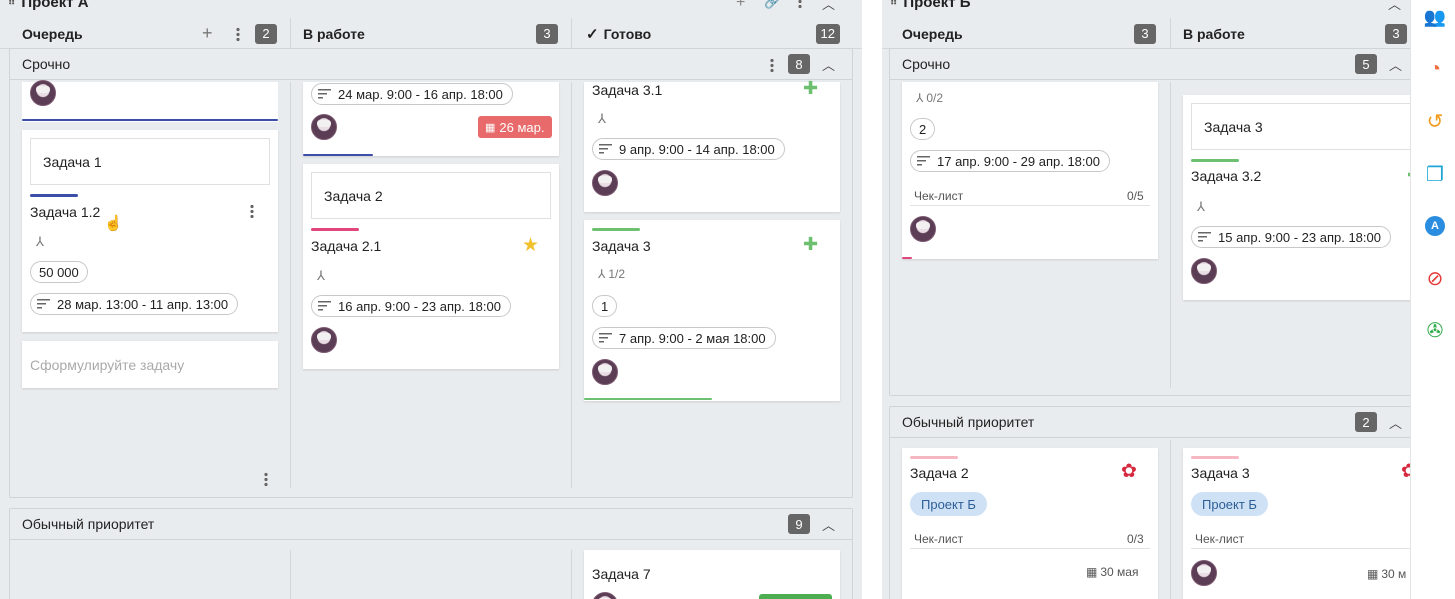  Describe the element at coordinates (937, 5) in the screenshot. I see `project-b-title: Проект Б` at that location.